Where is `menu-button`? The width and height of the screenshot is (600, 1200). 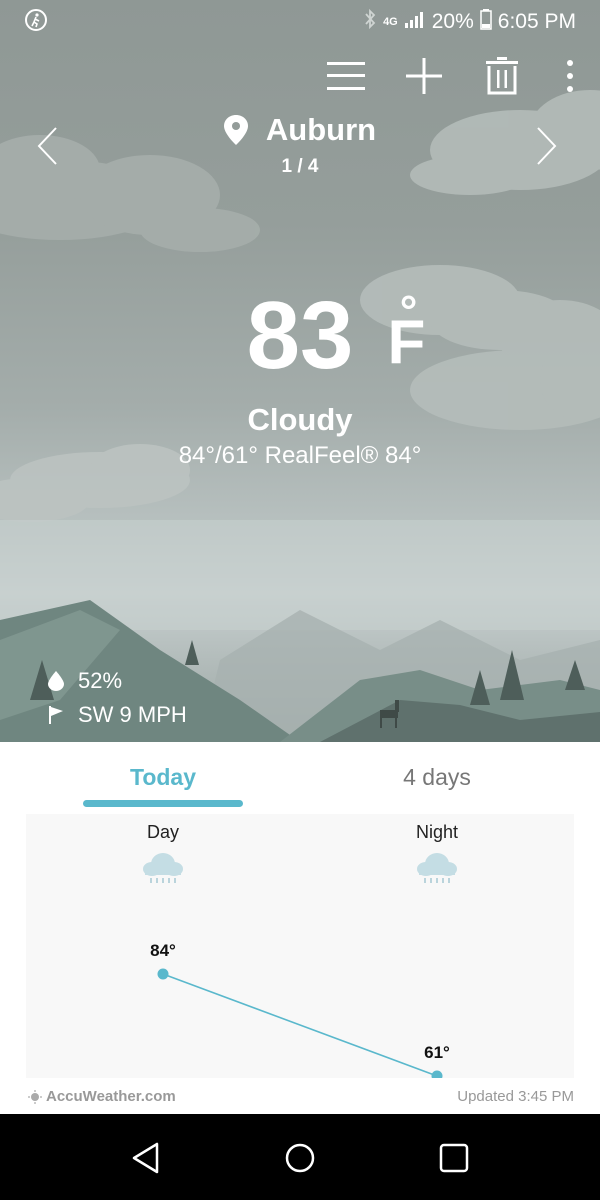 menu-button is located at coordinates (346, 76).